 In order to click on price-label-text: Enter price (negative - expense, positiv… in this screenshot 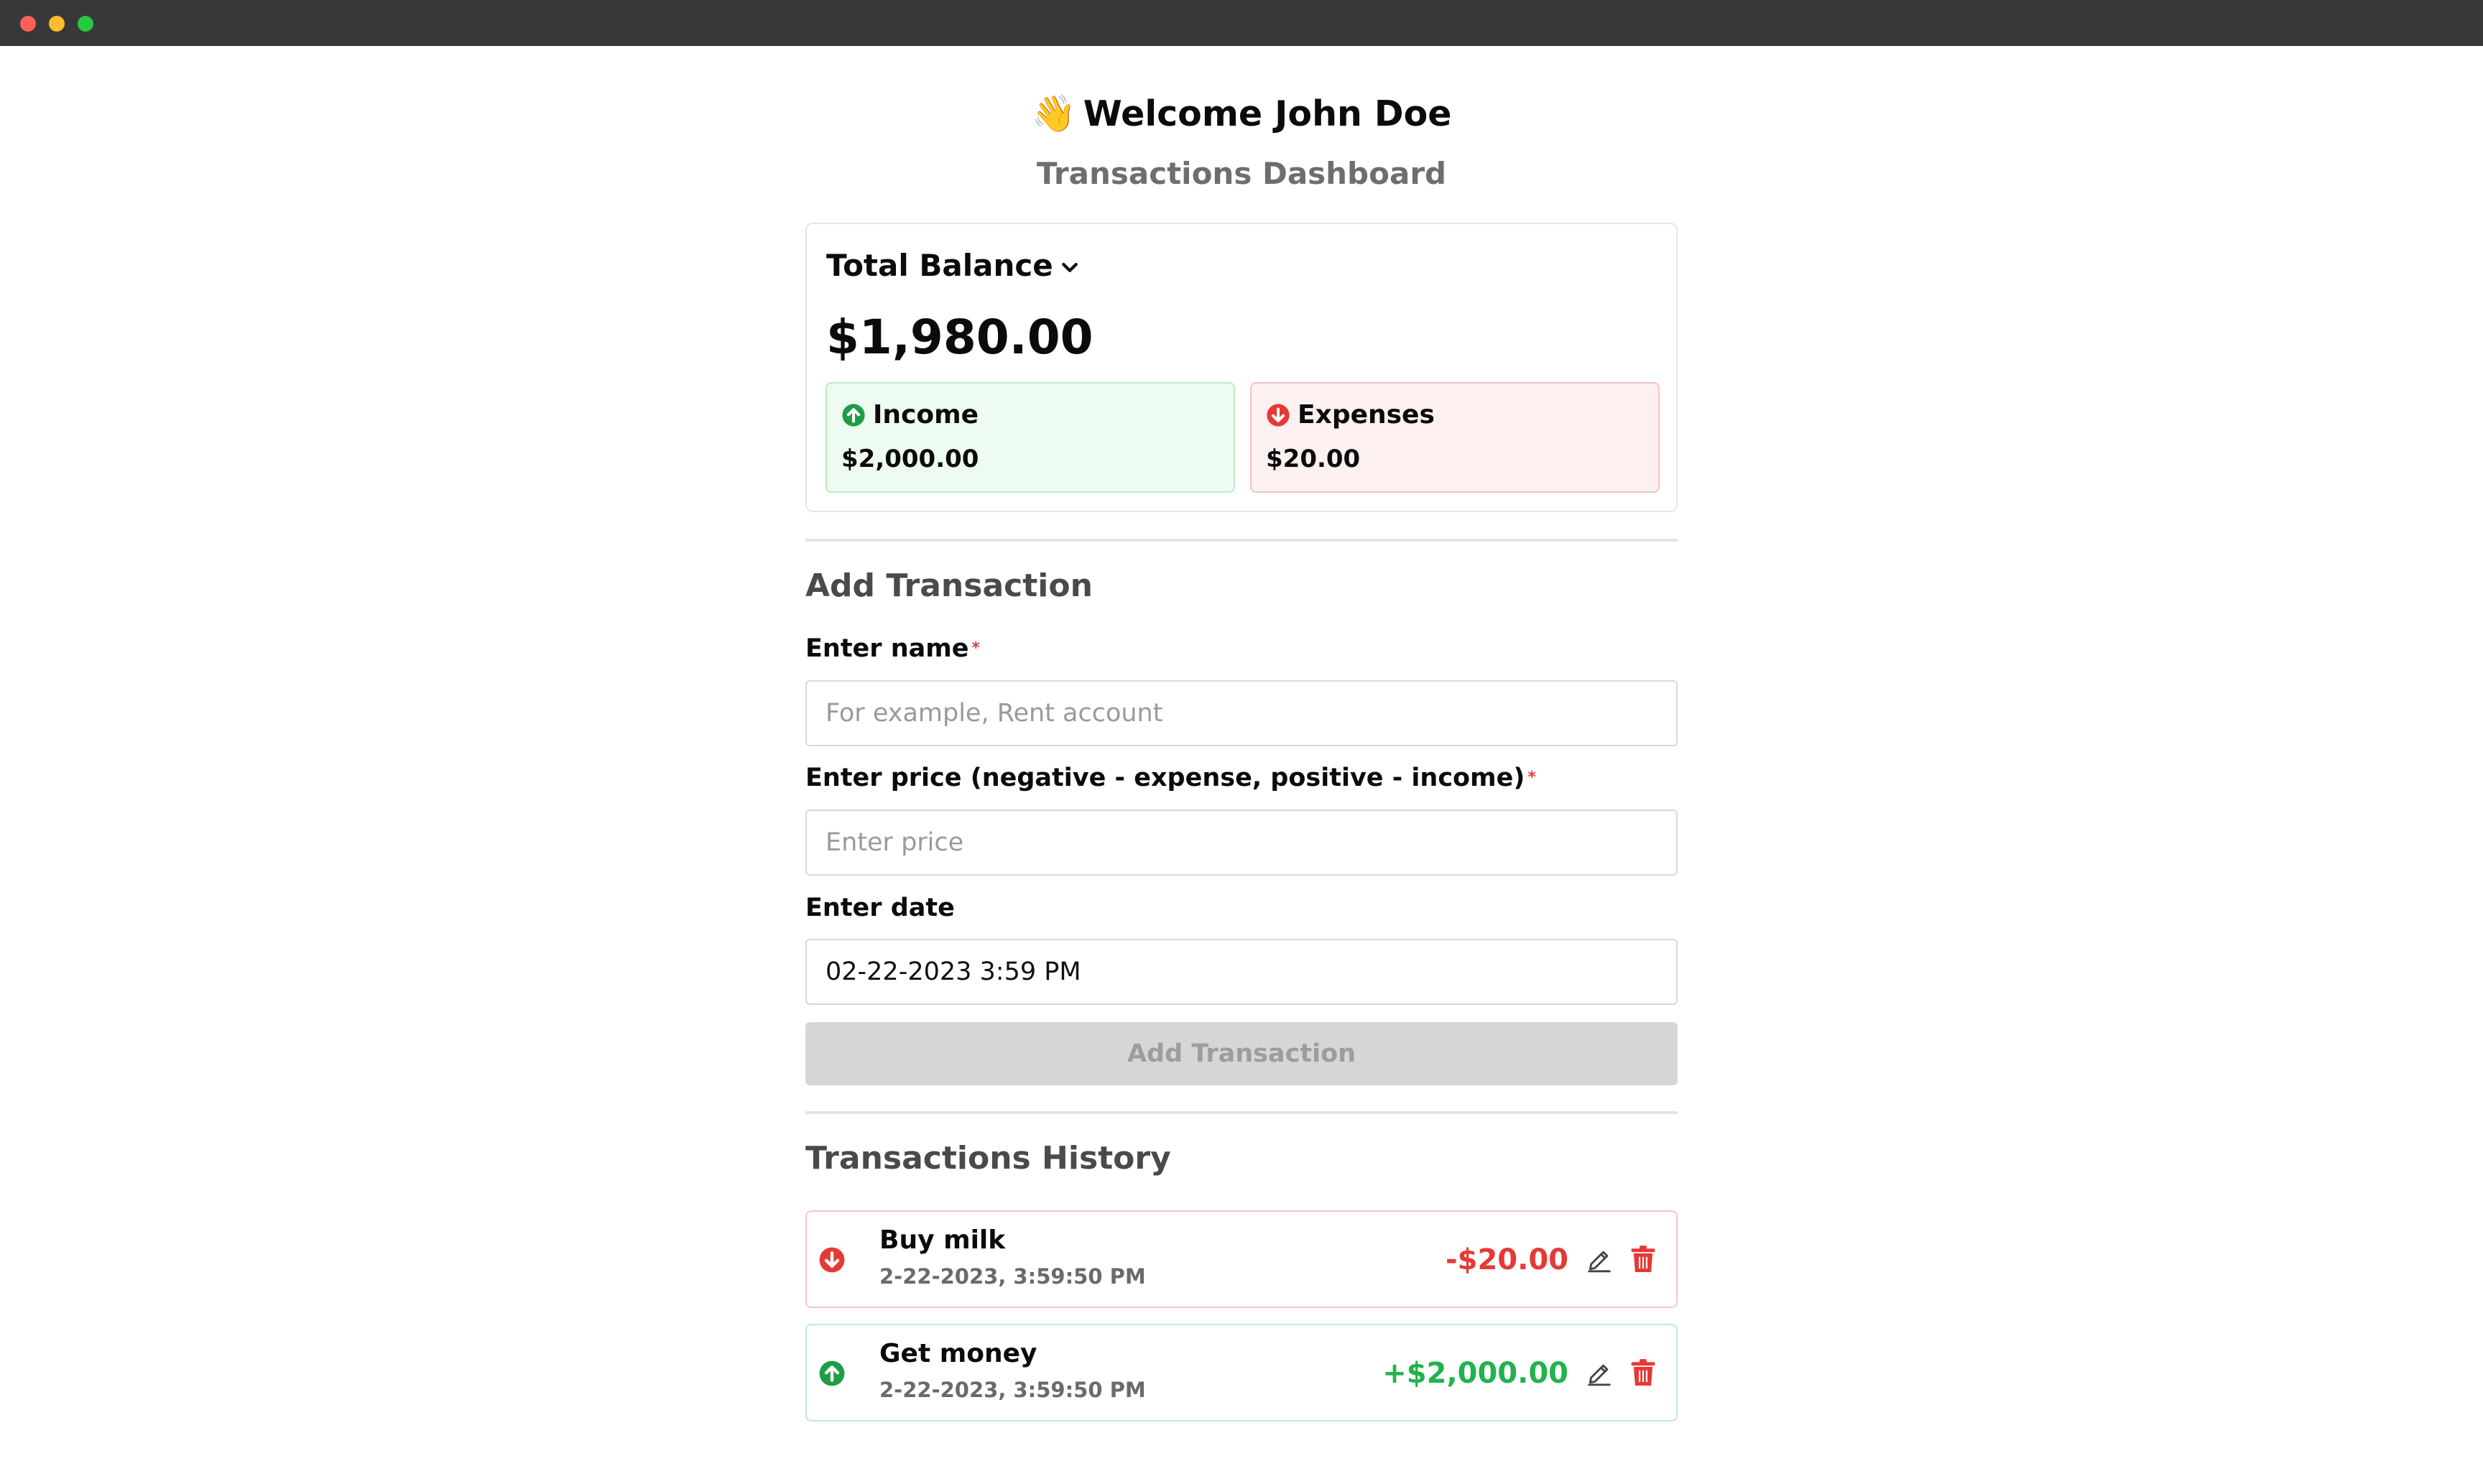, I will do `click(1165, 778)`.